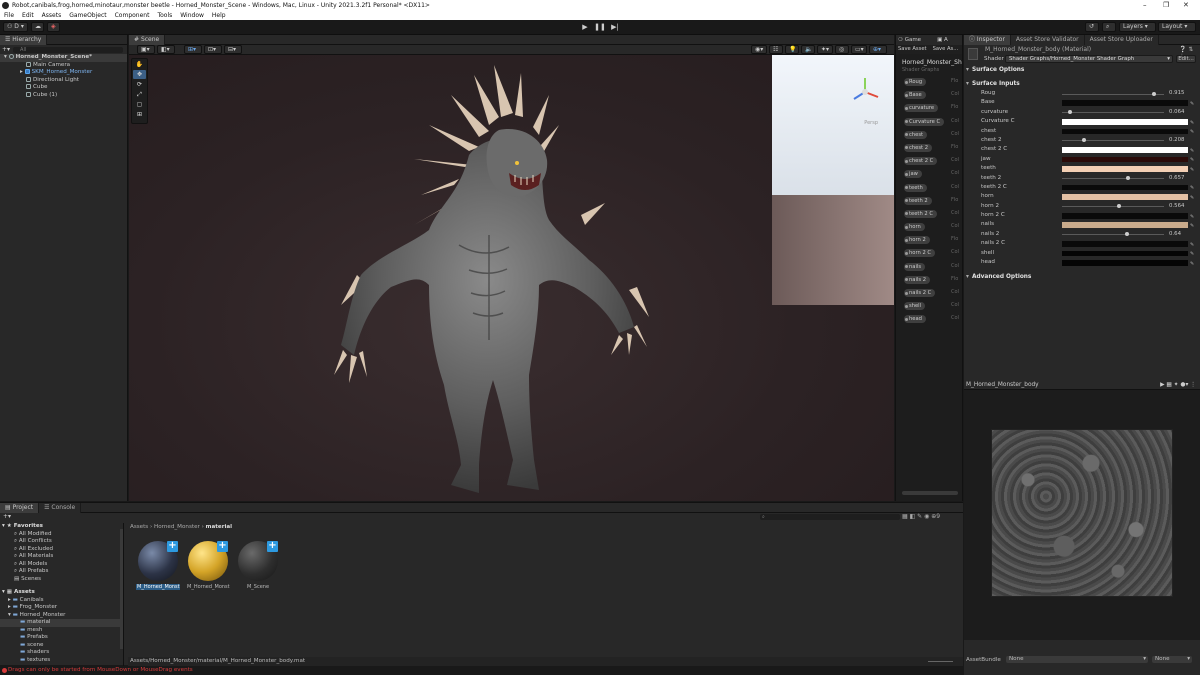 Image resolution: width=1200 pixels, height=675 pixels. Describe the element at coordinates (24, 39) in the screenshot. I see `tab-hierarchy: ☰ Hierarchy` at that location.